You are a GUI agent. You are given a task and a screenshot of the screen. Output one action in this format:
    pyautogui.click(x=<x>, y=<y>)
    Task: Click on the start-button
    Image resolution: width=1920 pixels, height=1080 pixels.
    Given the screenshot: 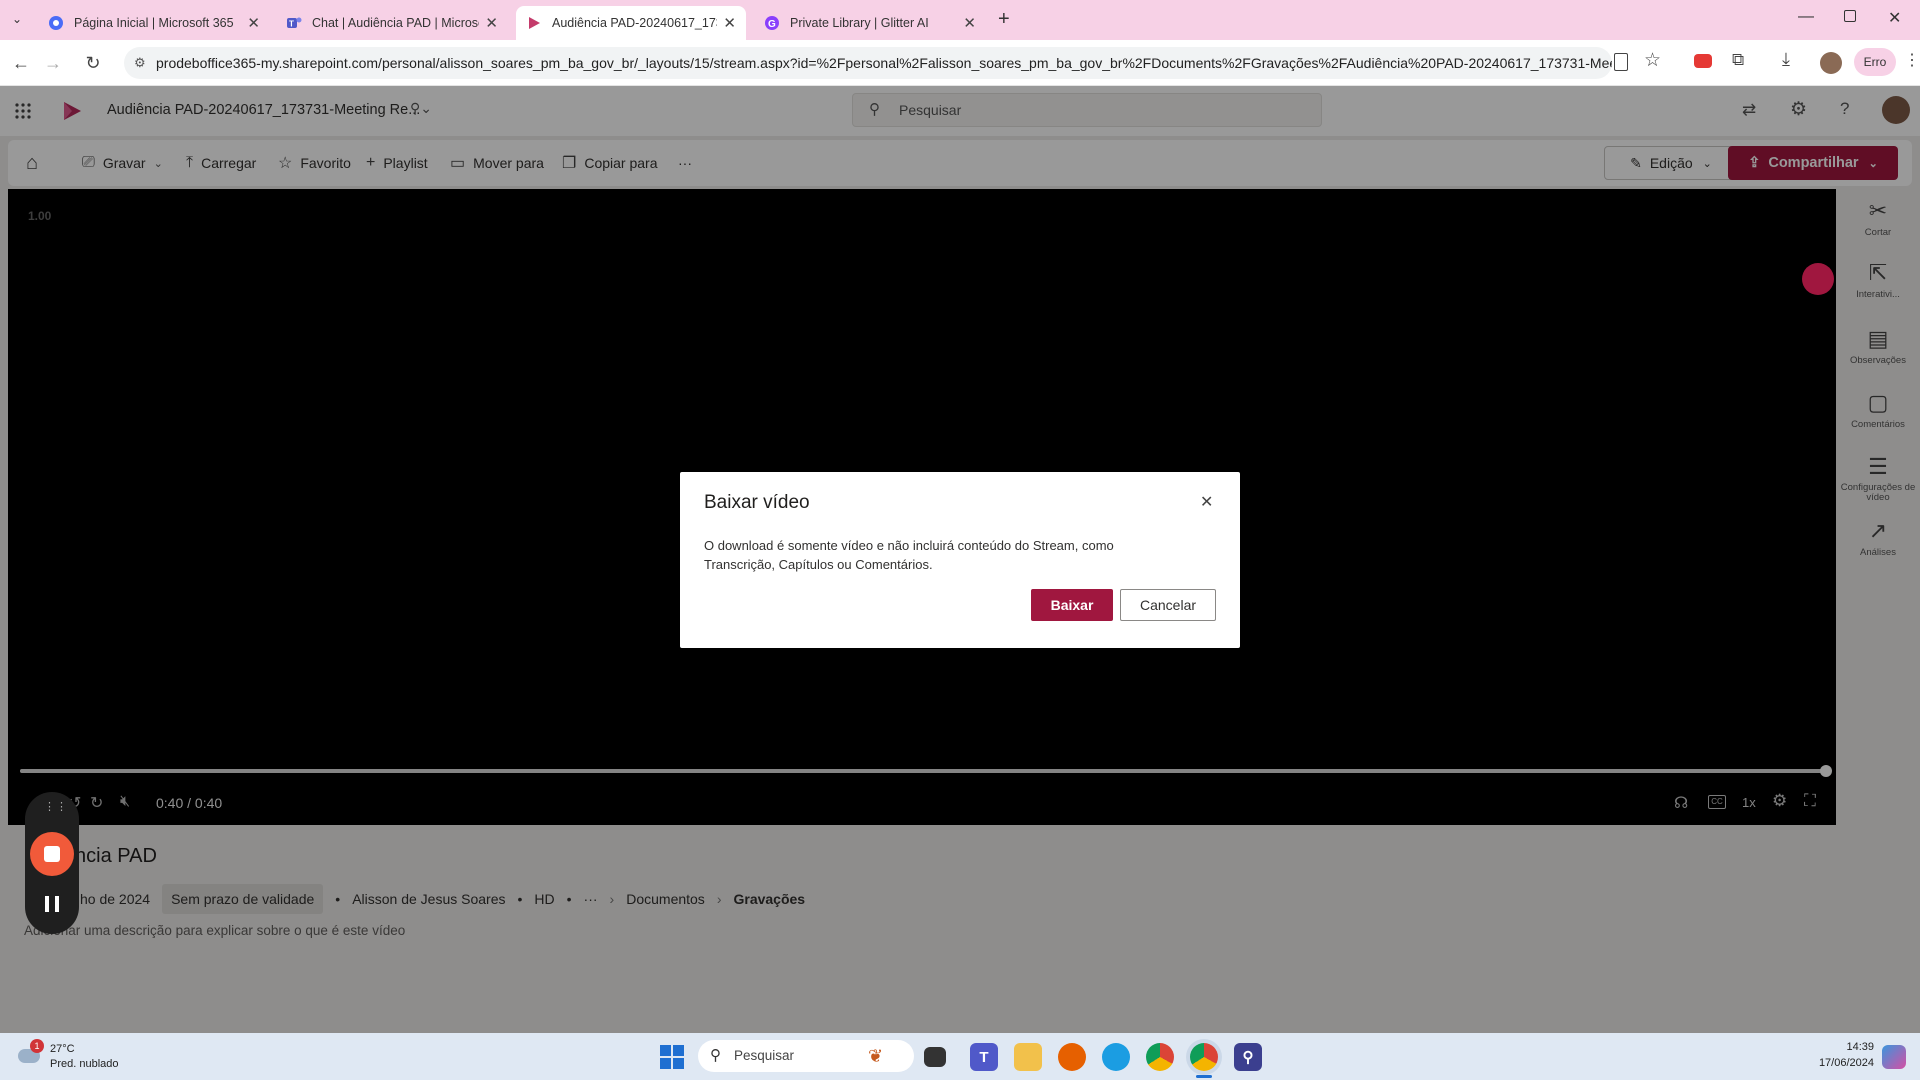 What is the action you would take?
    pyautogui.click(x=672, y=1059)
    